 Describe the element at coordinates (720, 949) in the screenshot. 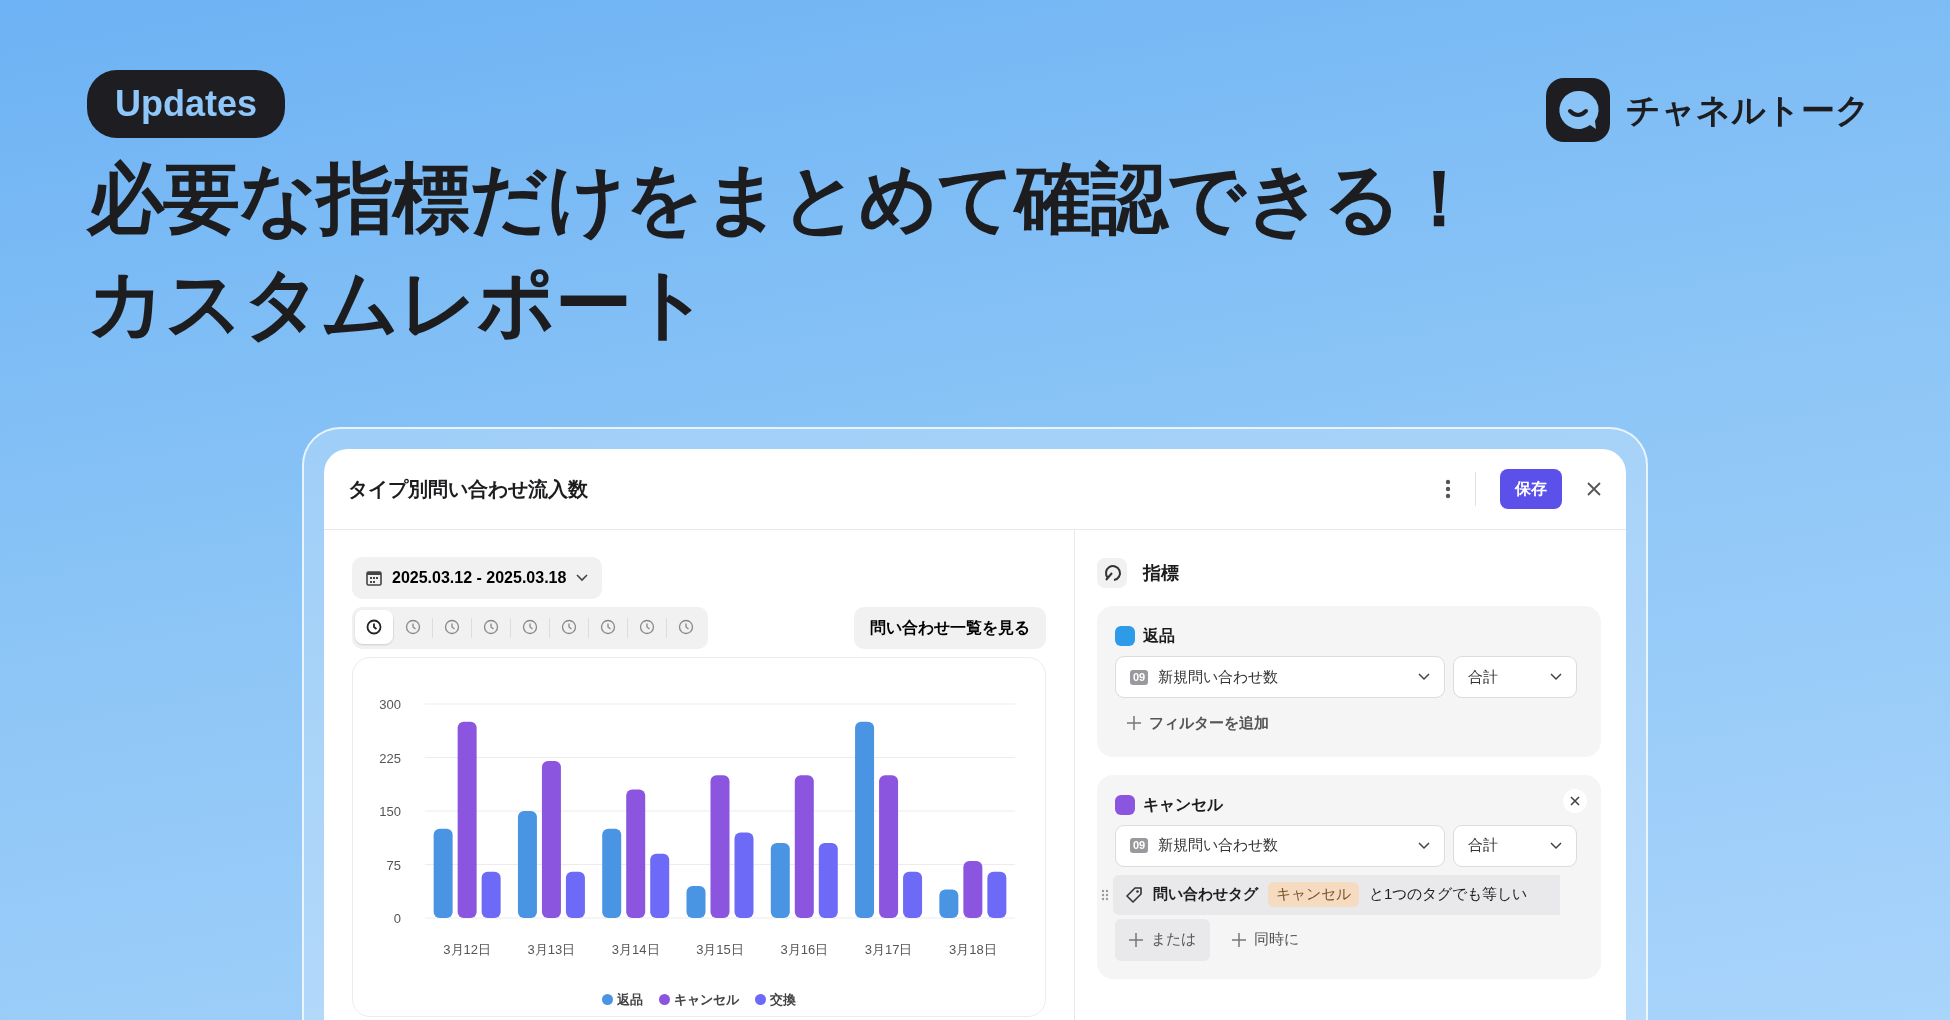

I see `axis-label: 3月15日` at that location.